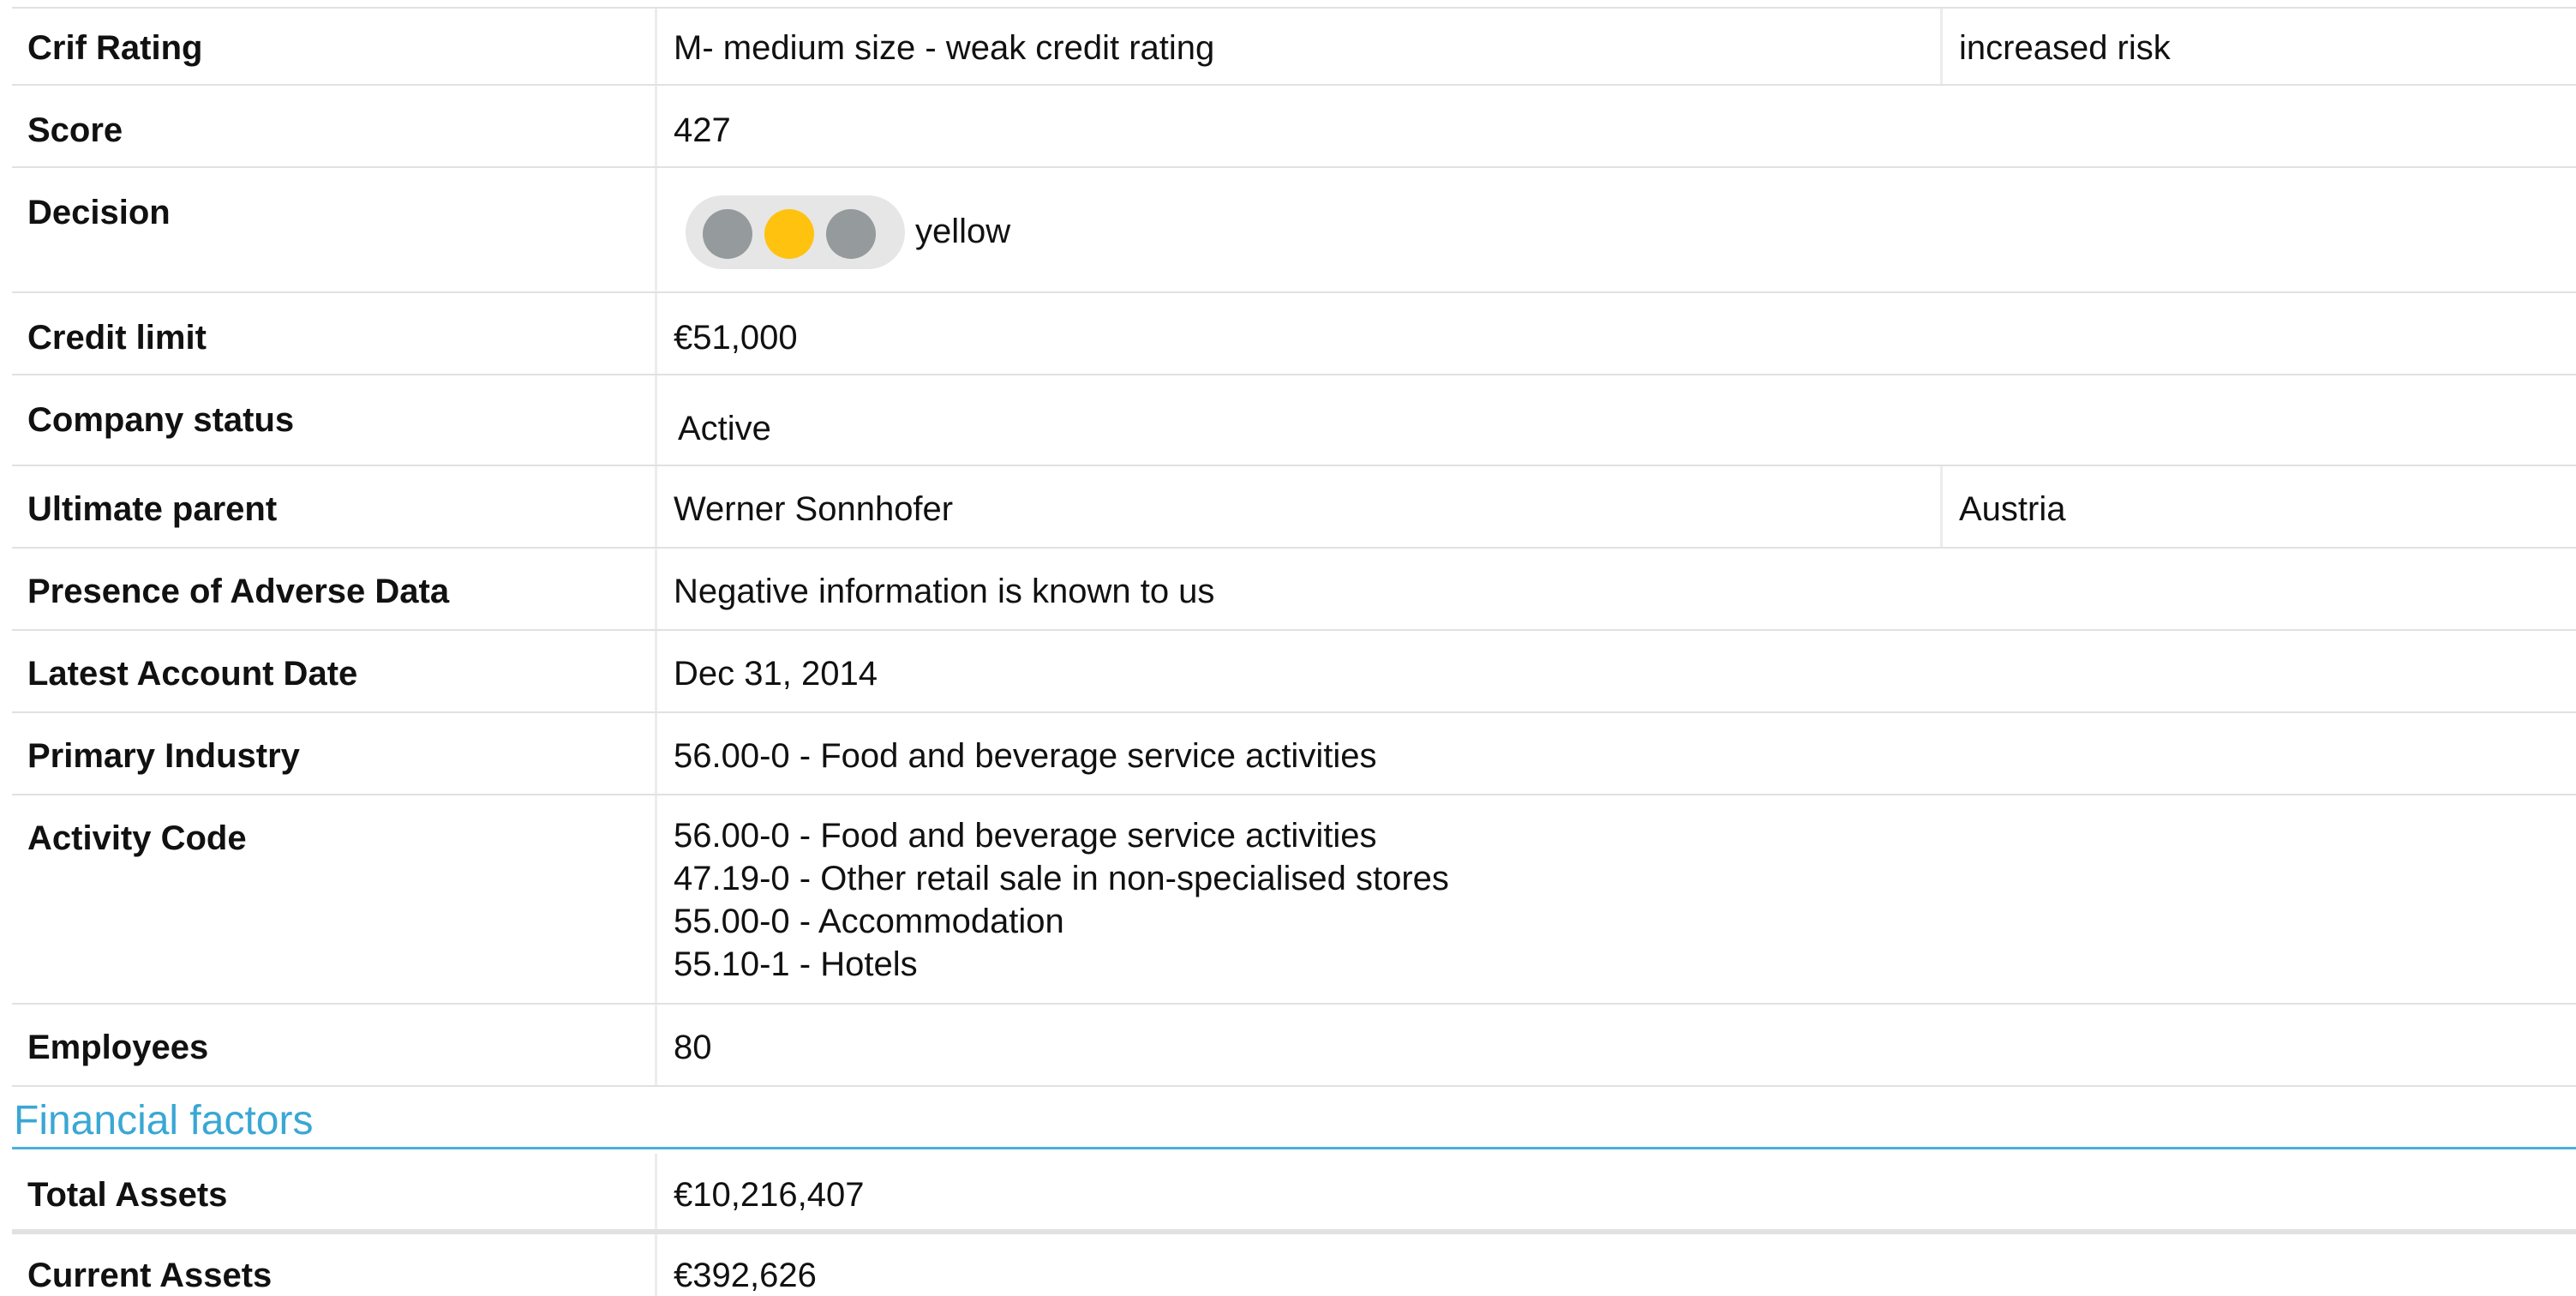 This screenshot has height=1296, width=2576. Describe the element at coordinates (944, 591) in the screenshot. I see `adverse-data-value: Negative information is known to us` at that location.